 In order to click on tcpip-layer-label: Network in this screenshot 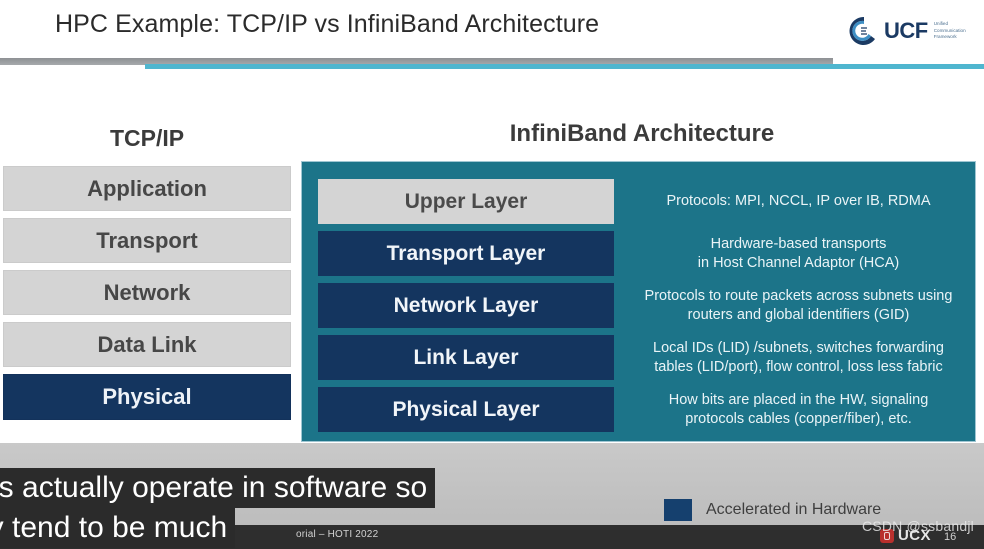, I will do `click(147, 292)`.